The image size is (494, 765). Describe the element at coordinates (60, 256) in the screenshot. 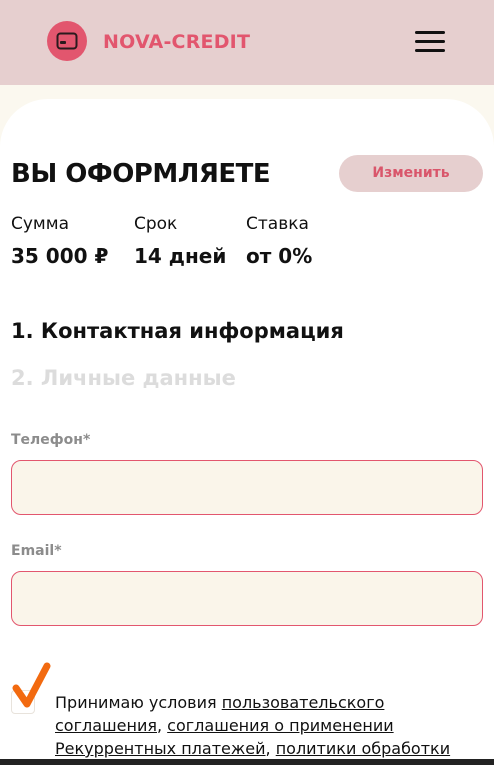

I see `amount-value: 35 000 ₽` at that location.